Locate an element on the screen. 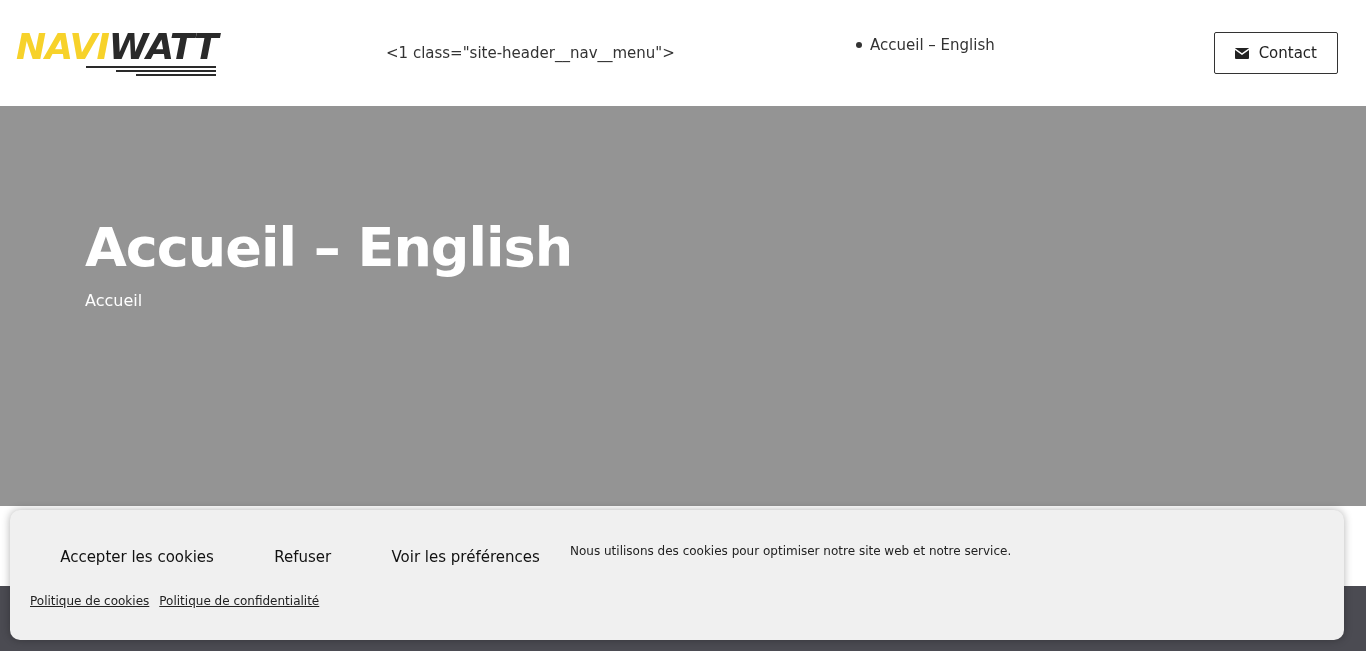  speed-lines-icon is located at coordinates (151, 71).